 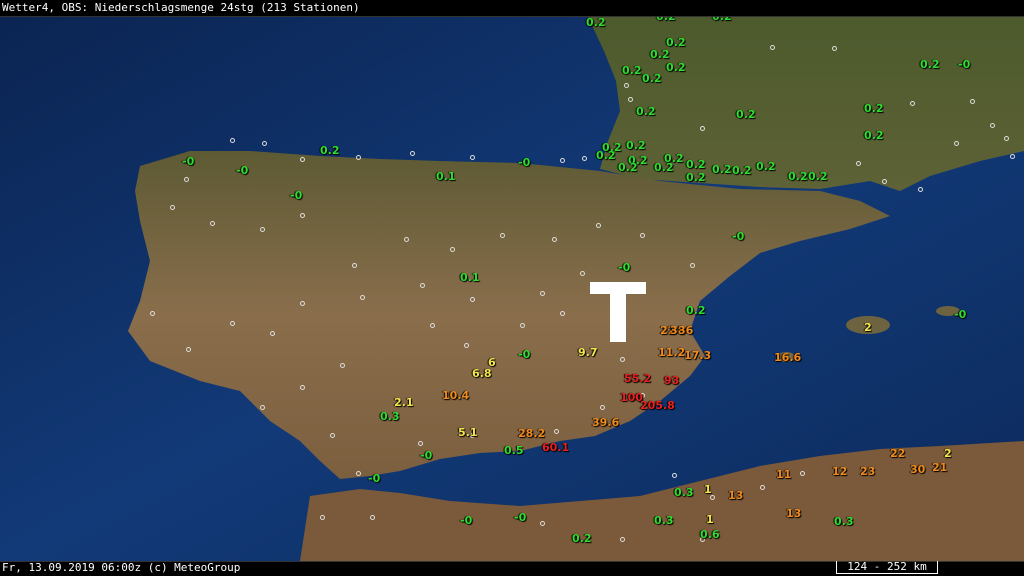 What do you see at coordinates (917, 470) in the screenshot?
I see `precip-value: 30` at bounding box center [917, 470].